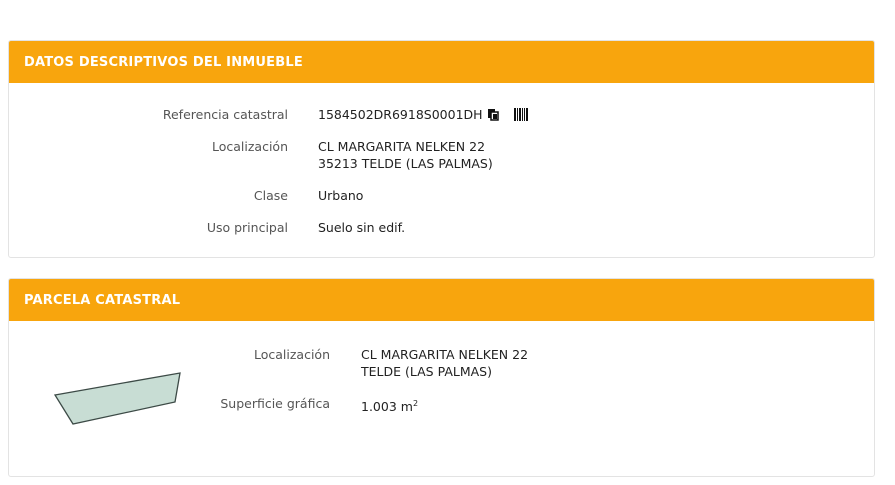 This screenshot has width=895, height=485. Describe the element at coordinates (441, 300) in the screenshot. I see `panel-header: PARCELA CATASTRAL` at that location.